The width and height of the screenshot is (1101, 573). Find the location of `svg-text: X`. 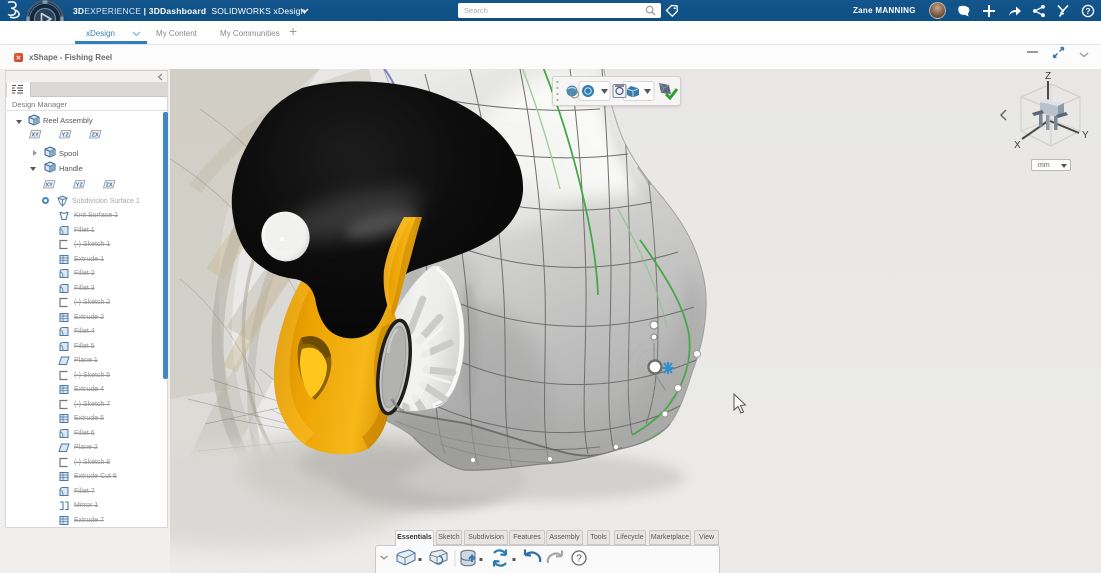

svg-text: X is located at coordinates (1017, 145).